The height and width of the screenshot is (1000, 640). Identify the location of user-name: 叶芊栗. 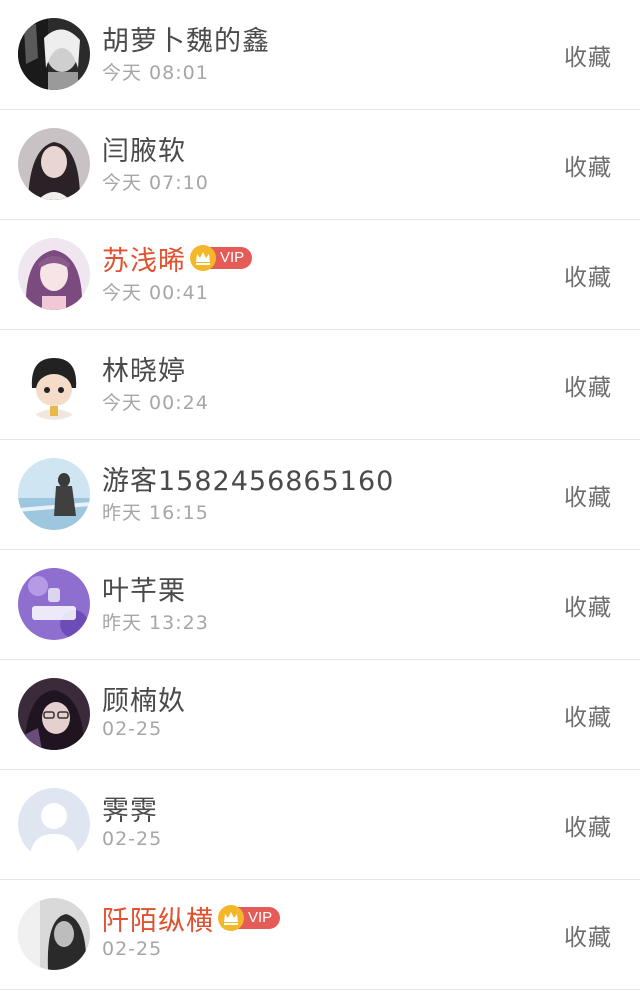
(144, 588).